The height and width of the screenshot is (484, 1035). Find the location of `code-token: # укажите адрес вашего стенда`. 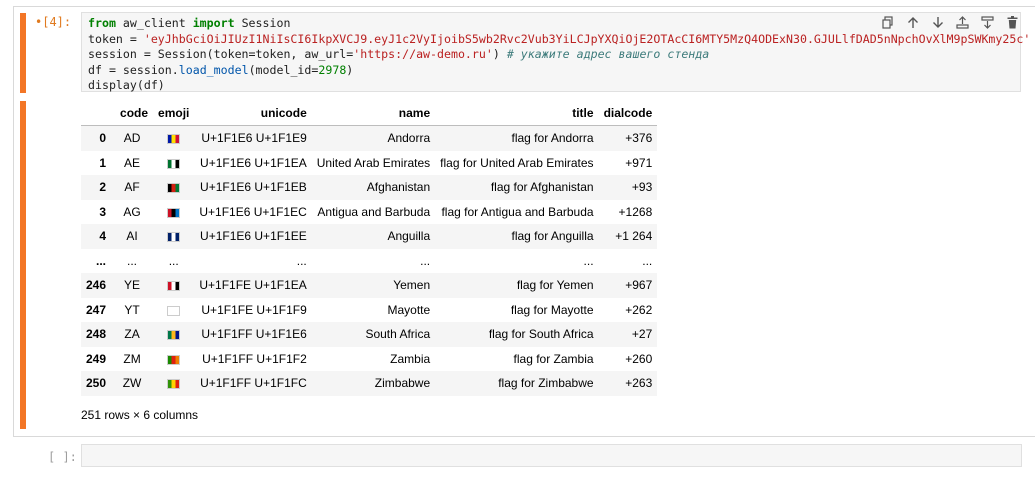

code-token: # укажите адрес вашего стенда is located at coordinates (608, 54).